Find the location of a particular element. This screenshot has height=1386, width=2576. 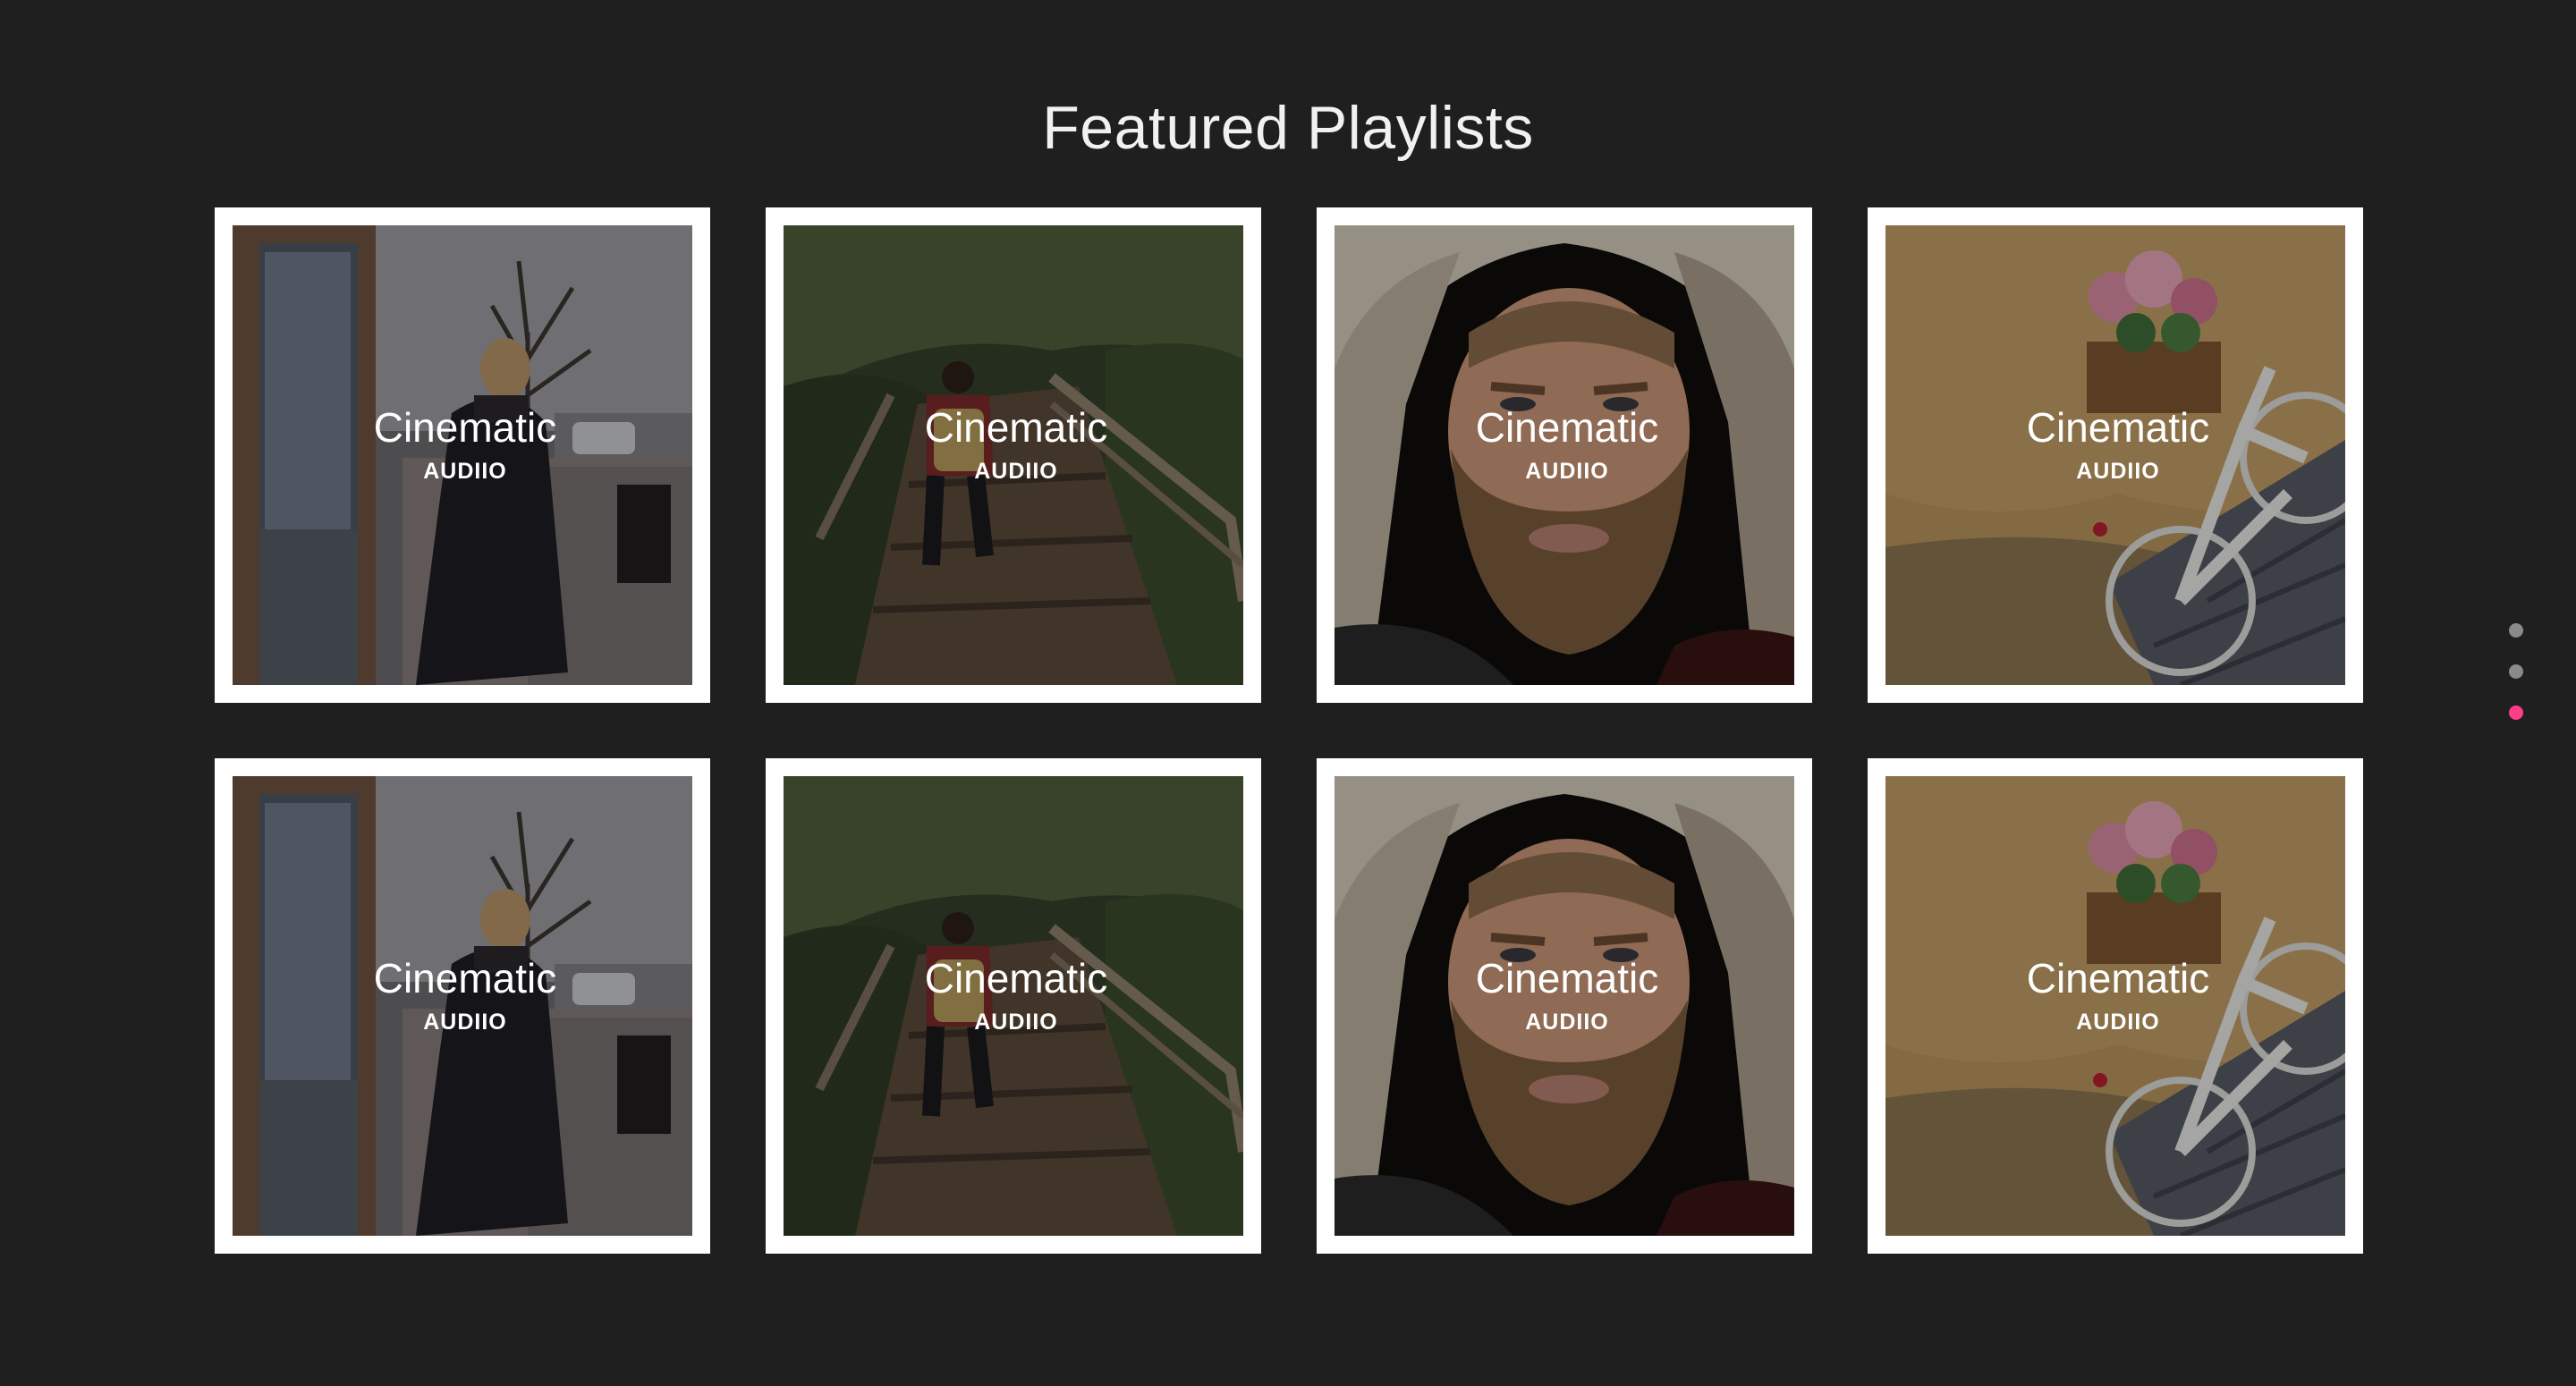

pagination-dot-3-active is located at coordinates (2516, 713).